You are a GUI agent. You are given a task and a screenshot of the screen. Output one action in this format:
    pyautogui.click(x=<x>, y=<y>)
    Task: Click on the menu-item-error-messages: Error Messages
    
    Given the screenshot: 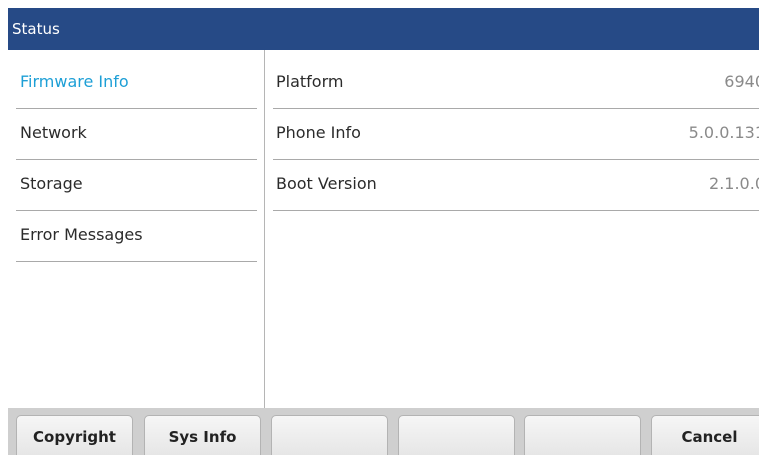 What is the action you would take?
    pyautogui.click(x=136, y=236)
    